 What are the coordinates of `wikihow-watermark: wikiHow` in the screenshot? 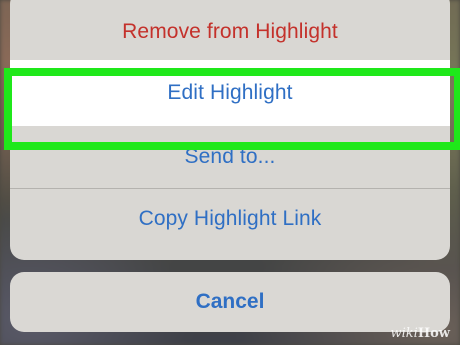 It's located at (420, 333).